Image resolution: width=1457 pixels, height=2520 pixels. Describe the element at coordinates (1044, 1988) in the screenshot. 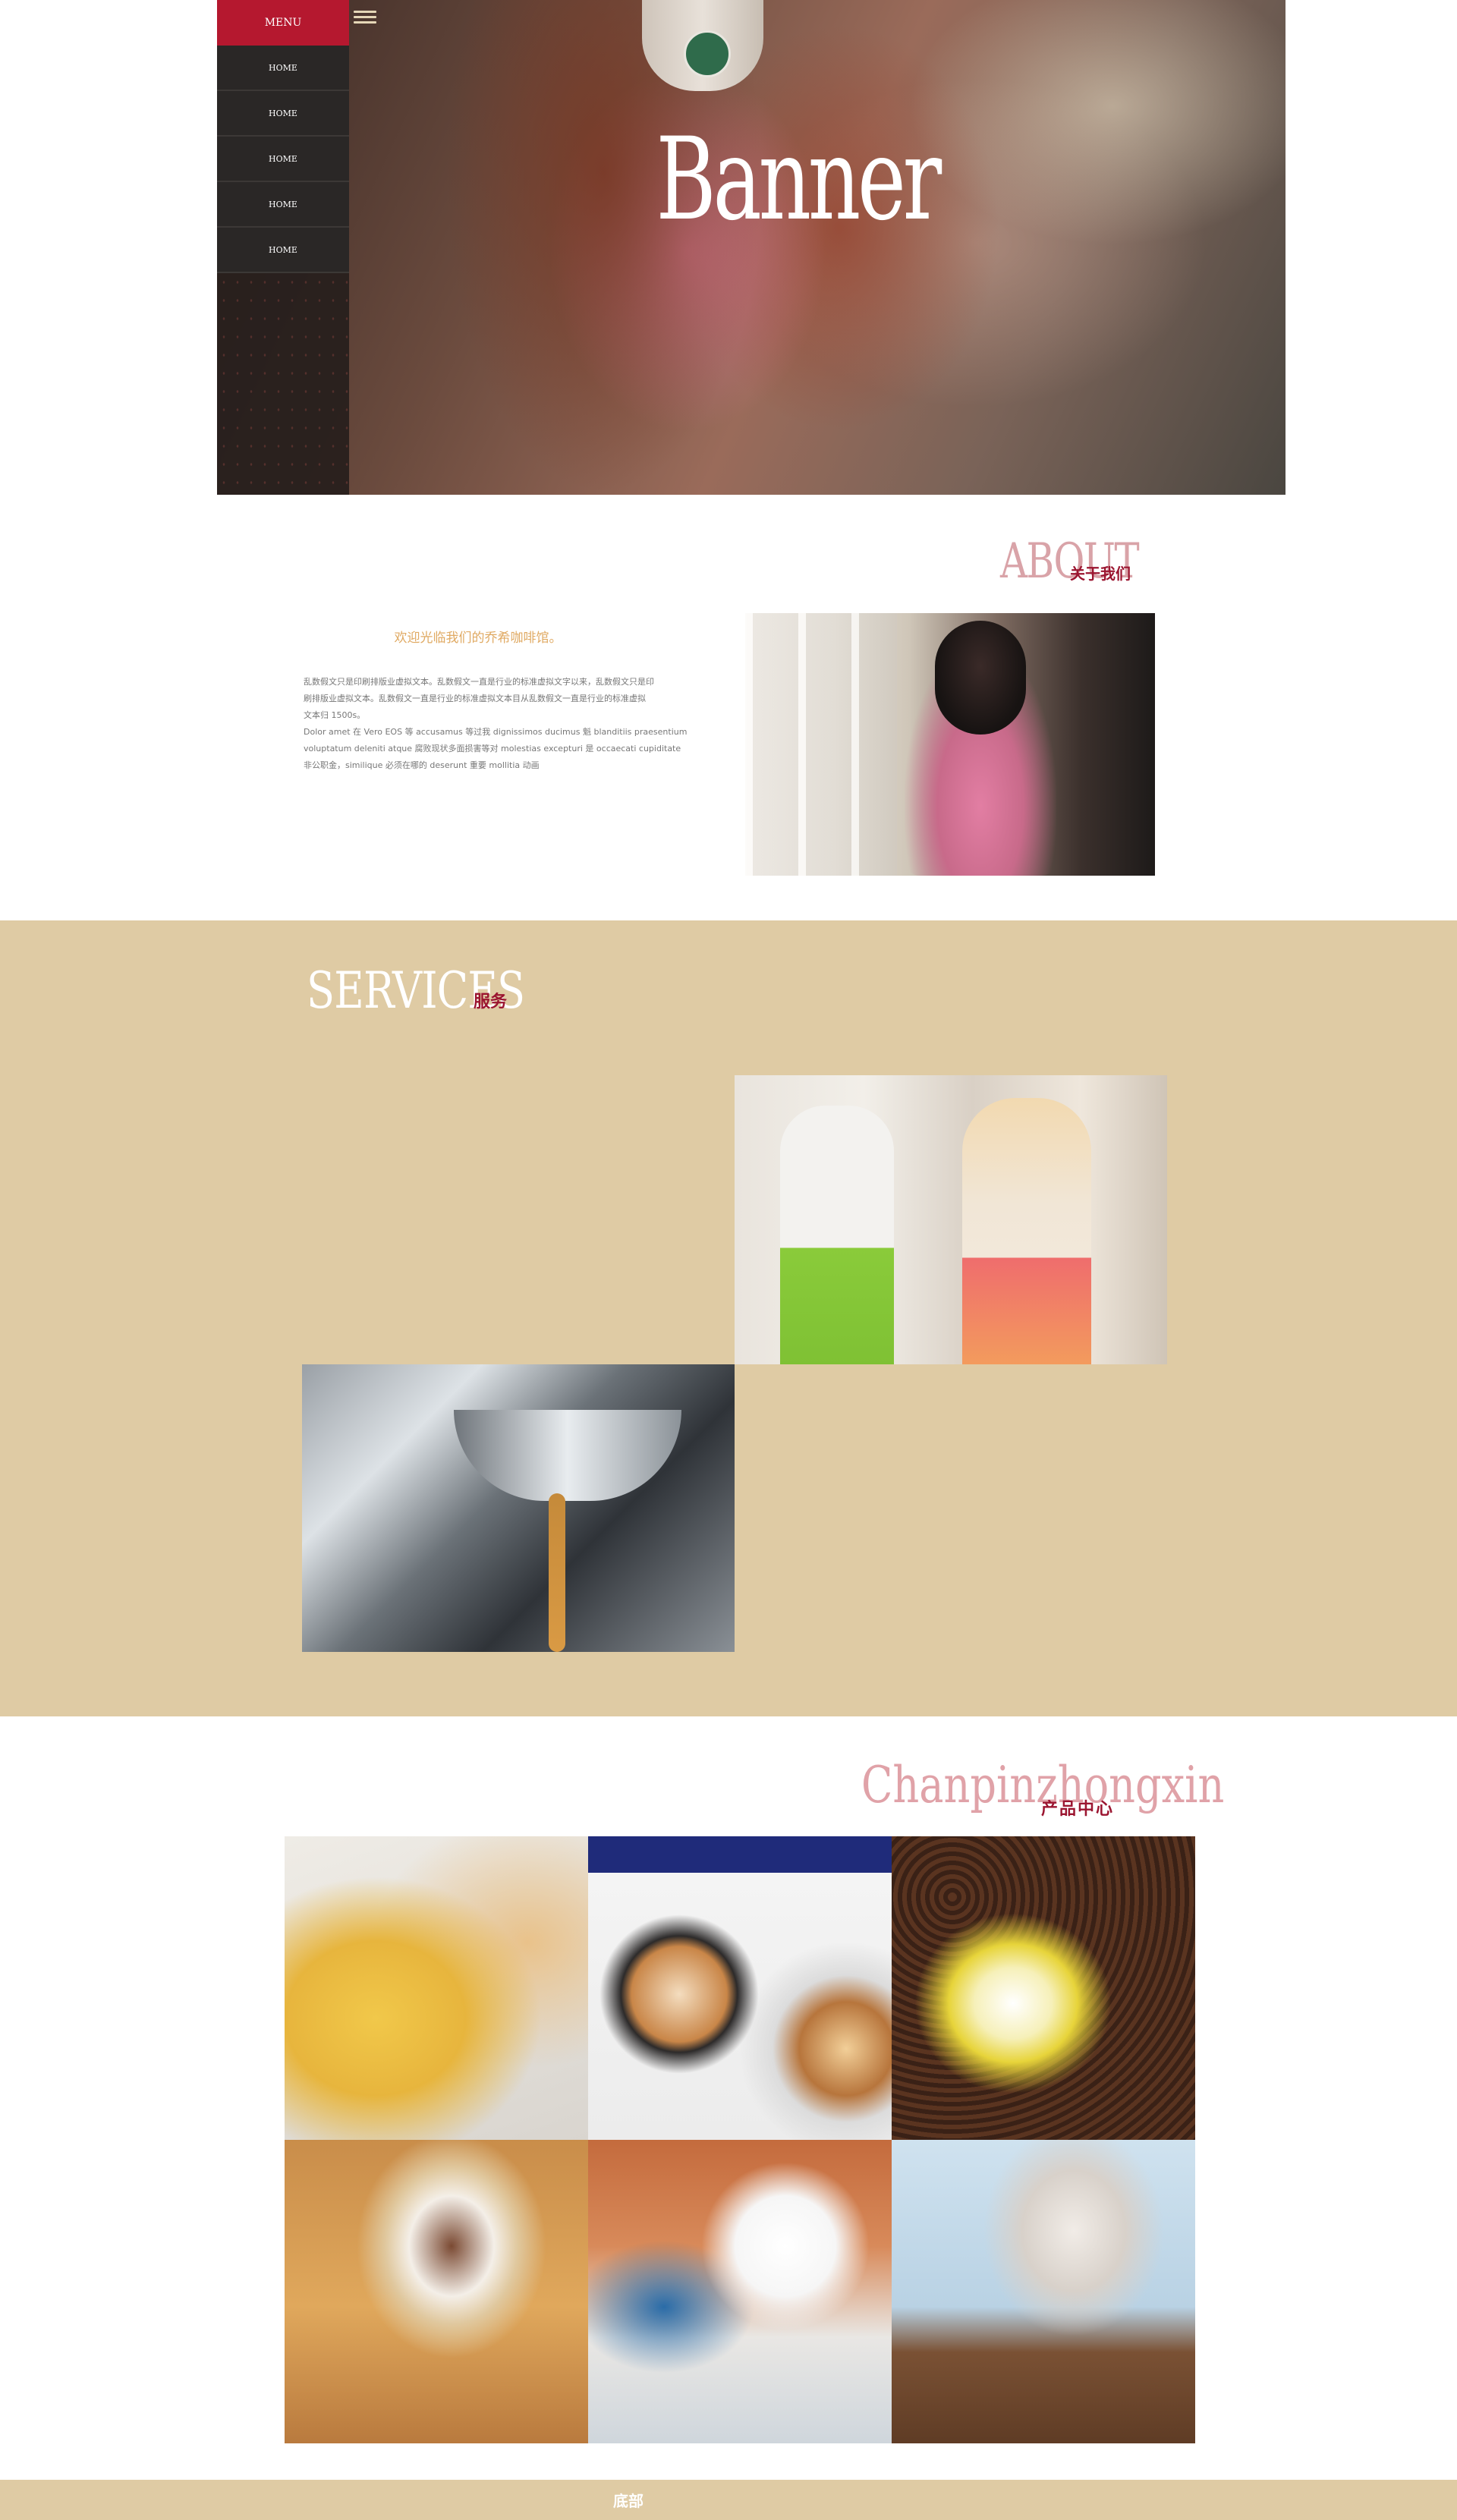

I see `product-tile-coffee-beans` at that location.